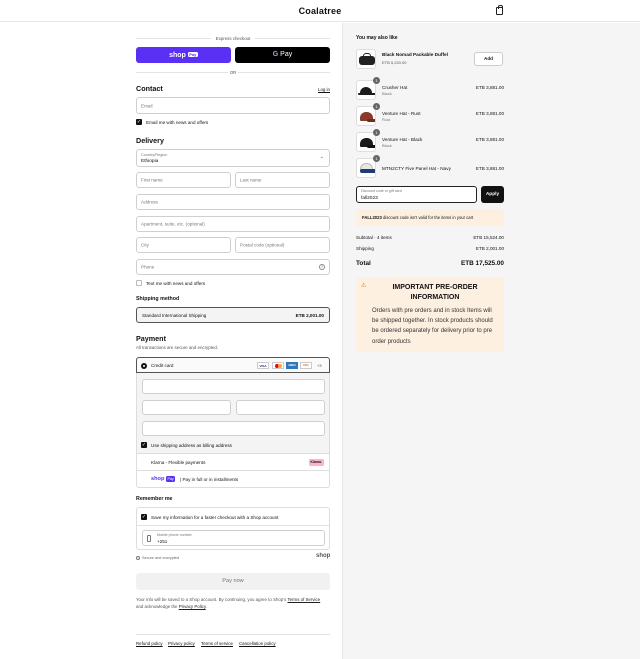  What do you see at coordinates (233, 462) in the screenshot?
I see `klarna-option: Klarna - Flexible payments Klarna.` at bounding box center [233, 462].